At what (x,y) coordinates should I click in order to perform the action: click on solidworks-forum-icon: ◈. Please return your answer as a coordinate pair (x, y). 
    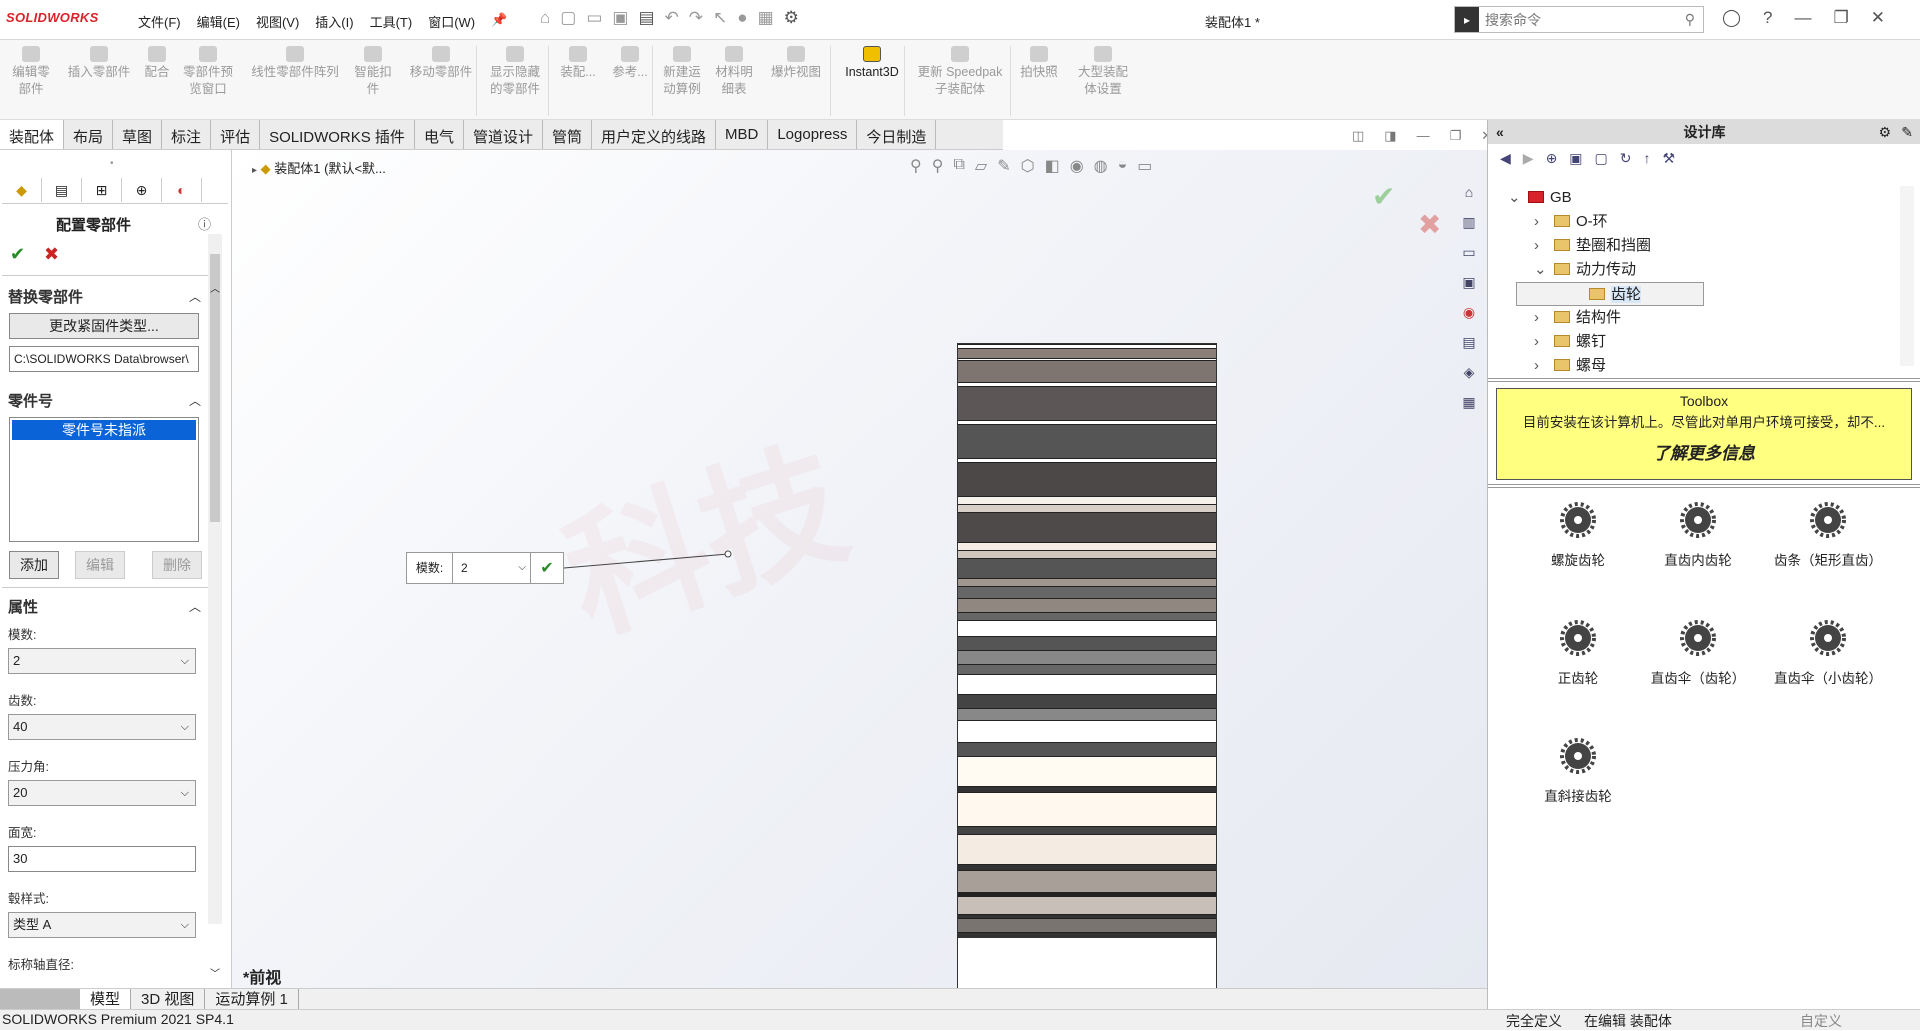
    Looking at the image, I should click on (1469, 372).